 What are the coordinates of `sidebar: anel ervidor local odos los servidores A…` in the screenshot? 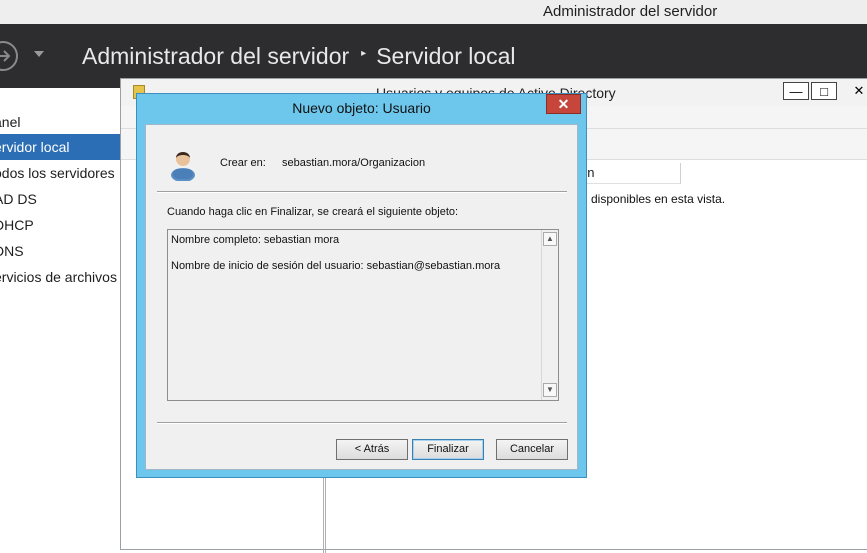 It's located at (61, 315).